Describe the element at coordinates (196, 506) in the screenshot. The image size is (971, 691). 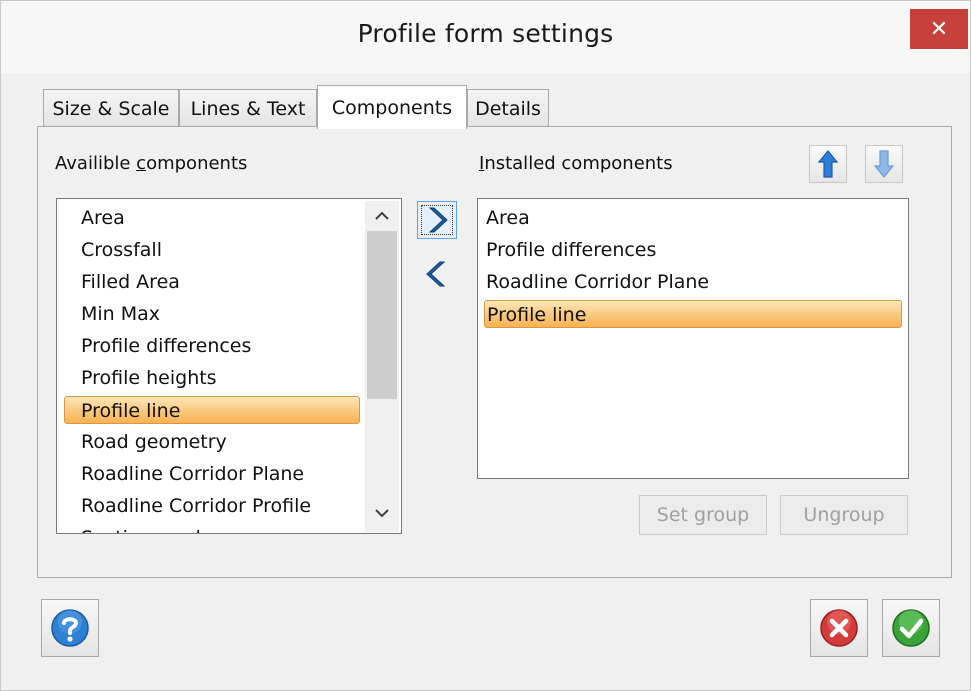
I see `list-item: Roadline Corridor Profile` at that location.